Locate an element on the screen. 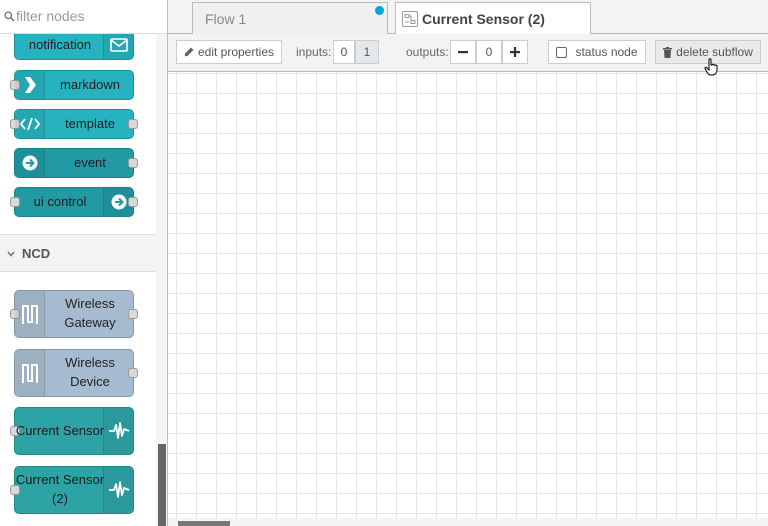 Image resolution: width=768 pixels, height=526 pixels. status-node-toggle: status node is located at coordinates (597, 52).